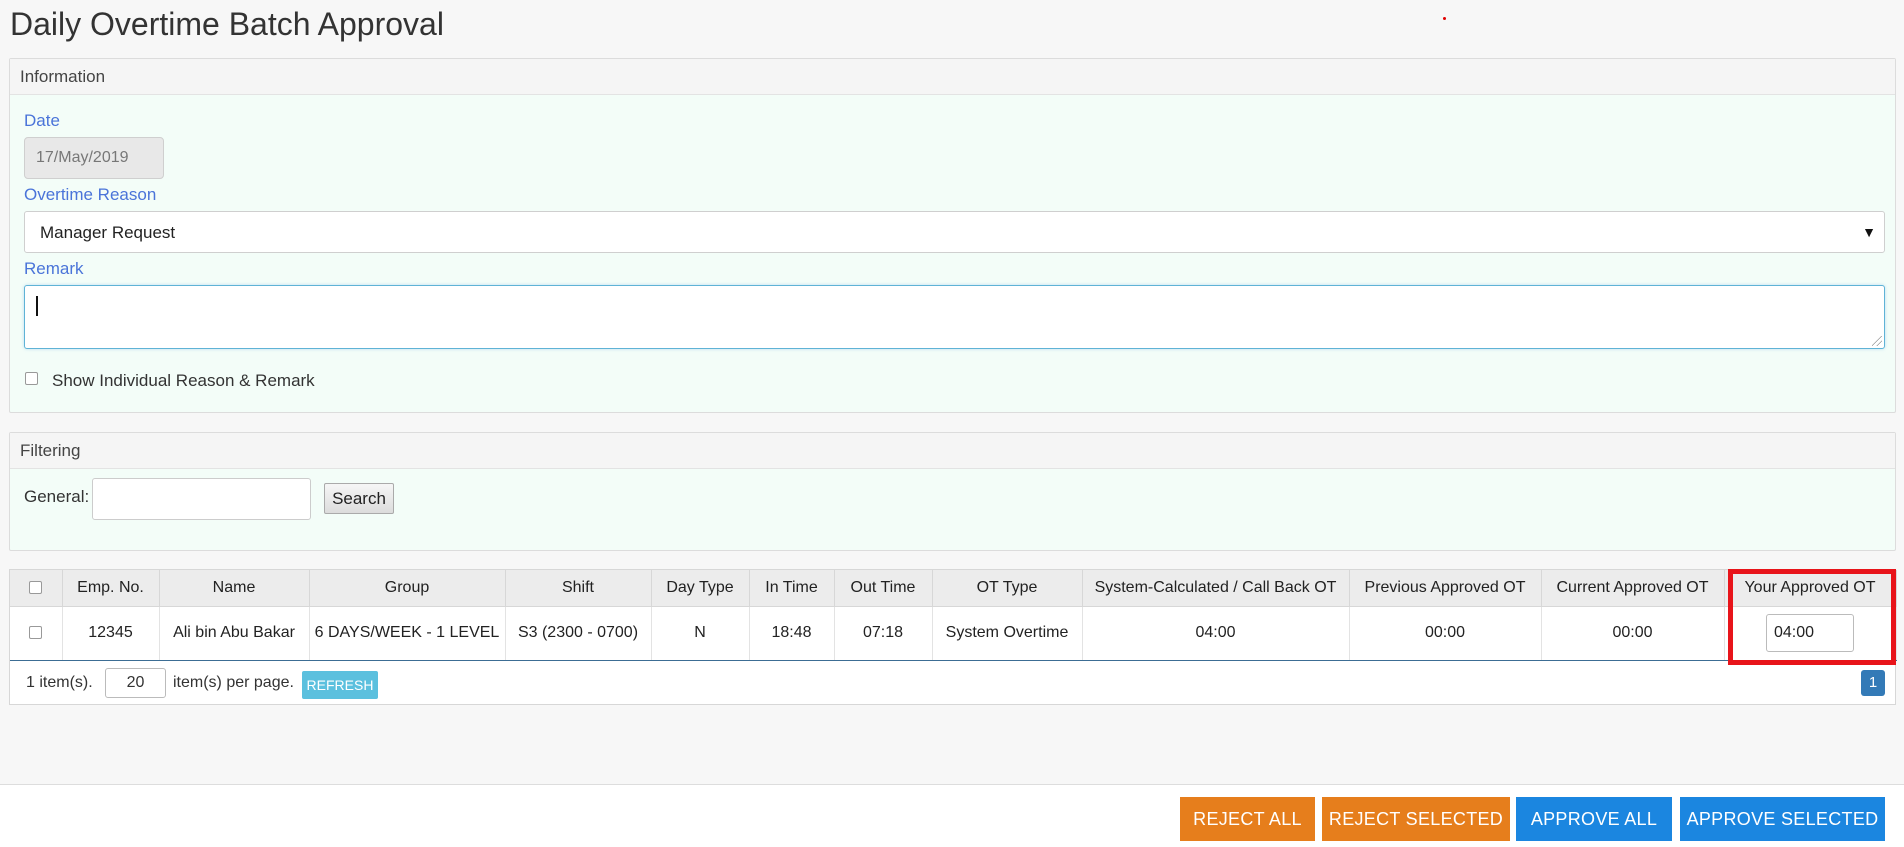 This screenshot has height=847, width=1904. Describe the element at coordinates (700, 633) in the screenshot. I see `day-type-cell: N` at that location.